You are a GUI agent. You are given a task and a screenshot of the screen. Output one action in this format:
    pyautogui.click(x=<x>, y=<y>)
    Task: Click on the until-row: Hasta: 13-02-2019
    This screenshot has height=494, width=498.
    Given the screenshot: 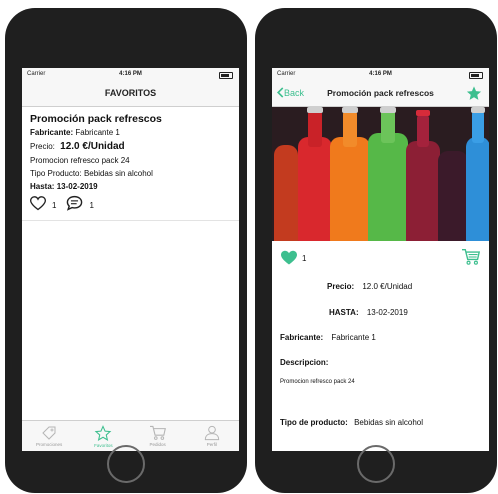 What is the action you would take?
    pyautogui.click(x=130, y=186)
    